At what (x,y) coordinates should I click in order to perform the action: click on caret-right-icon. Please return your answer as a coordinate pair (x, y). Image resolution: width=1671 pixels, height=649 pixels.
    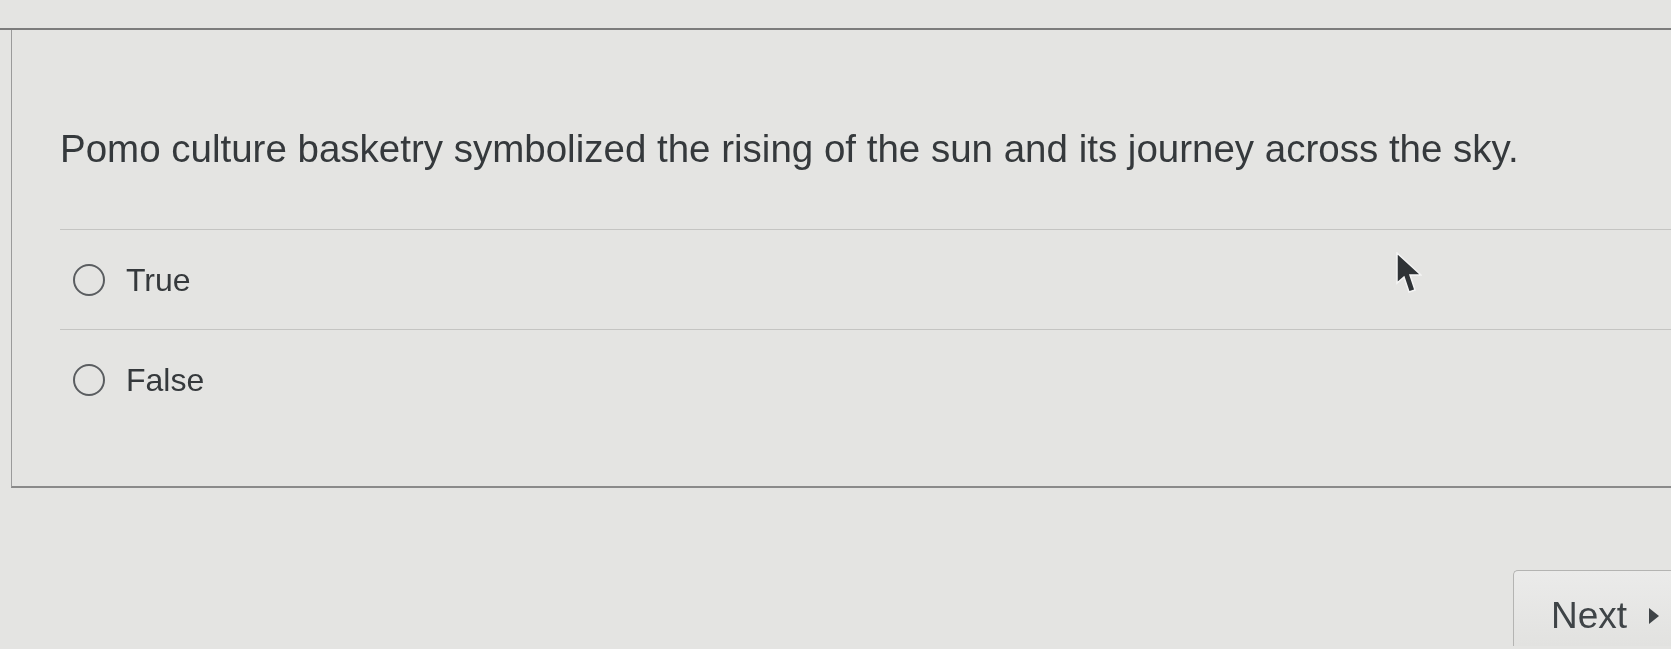
    Looking at the image, I should click on (1654, 616).